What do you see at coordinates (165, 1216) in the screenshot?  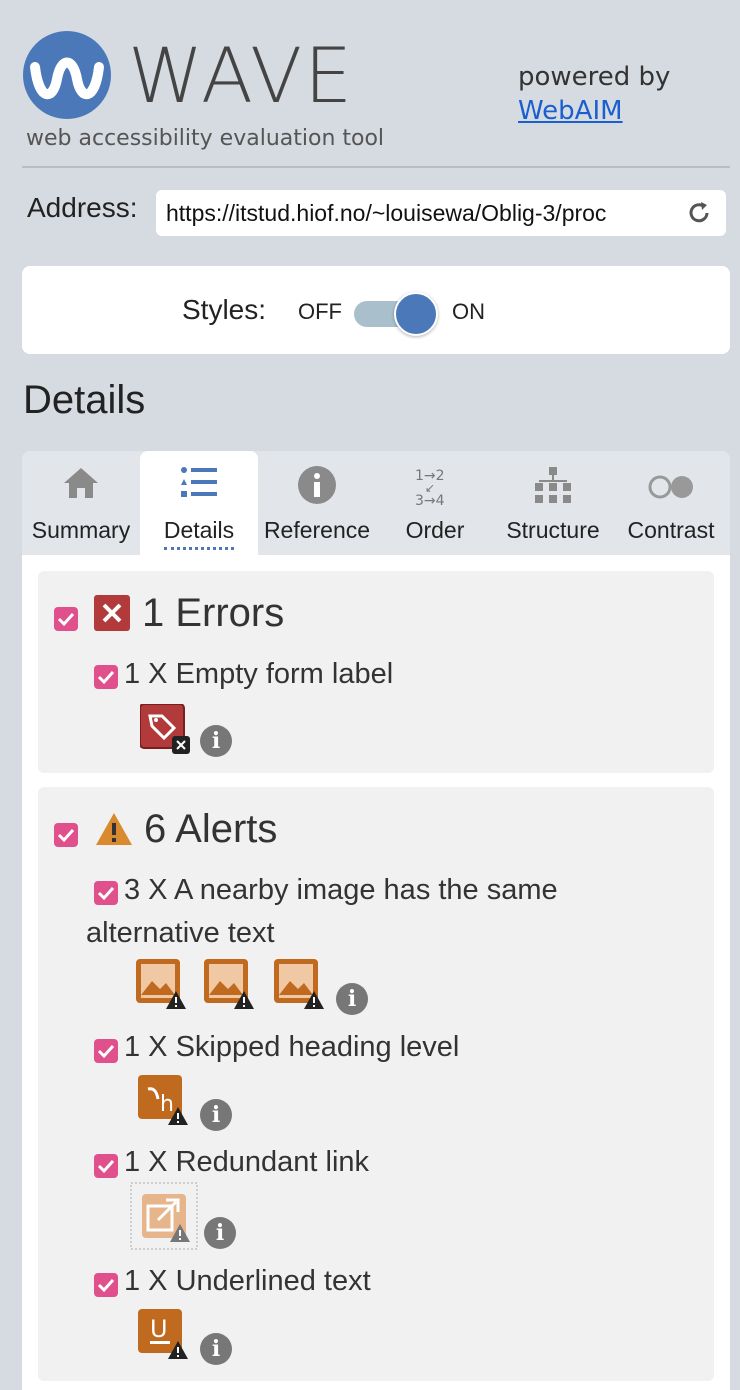 I see `redundant-link-icon` at bounding box center [165, 1216].